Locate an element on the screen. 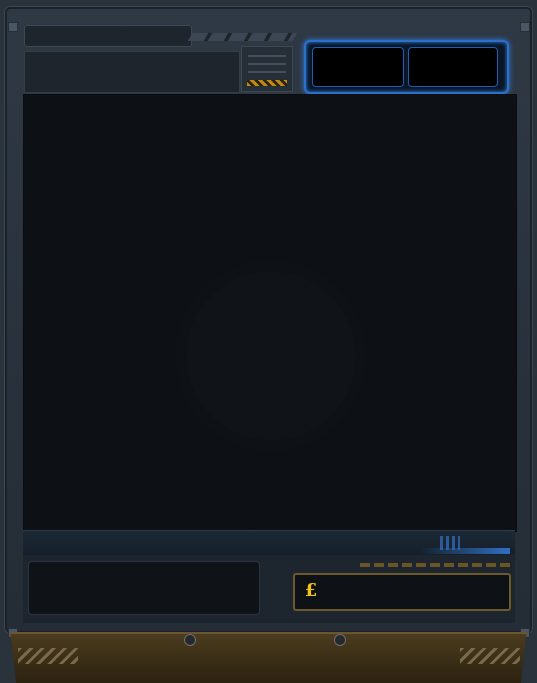 The width and height of the screenshot is (537, 683). header-title-plate is located at coordinates (108, 36).